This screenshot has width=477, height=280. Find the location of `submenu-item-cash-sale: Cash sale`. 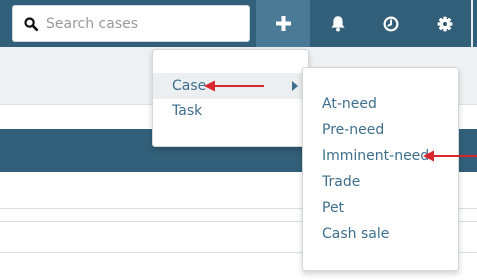

submenu-item-cash-sale: Cash sale is located at coordinates (355, 234).